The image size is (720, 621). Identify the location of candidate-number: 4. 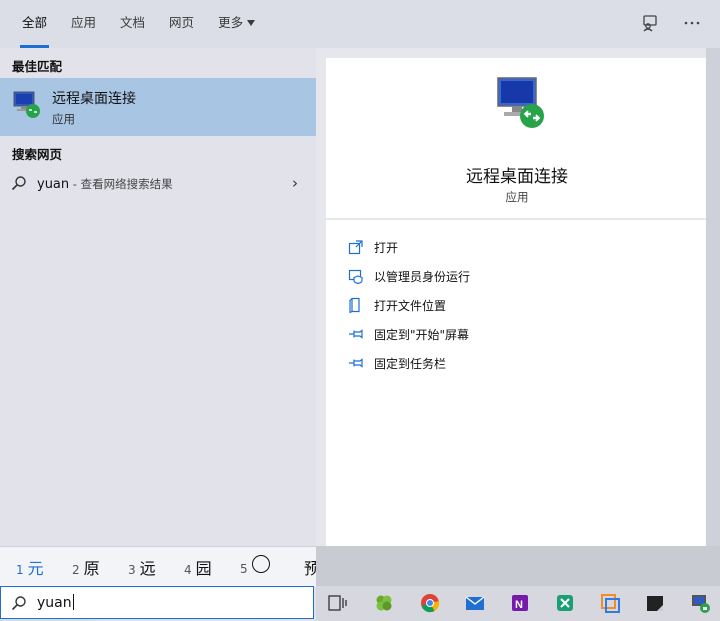
(188, 570).